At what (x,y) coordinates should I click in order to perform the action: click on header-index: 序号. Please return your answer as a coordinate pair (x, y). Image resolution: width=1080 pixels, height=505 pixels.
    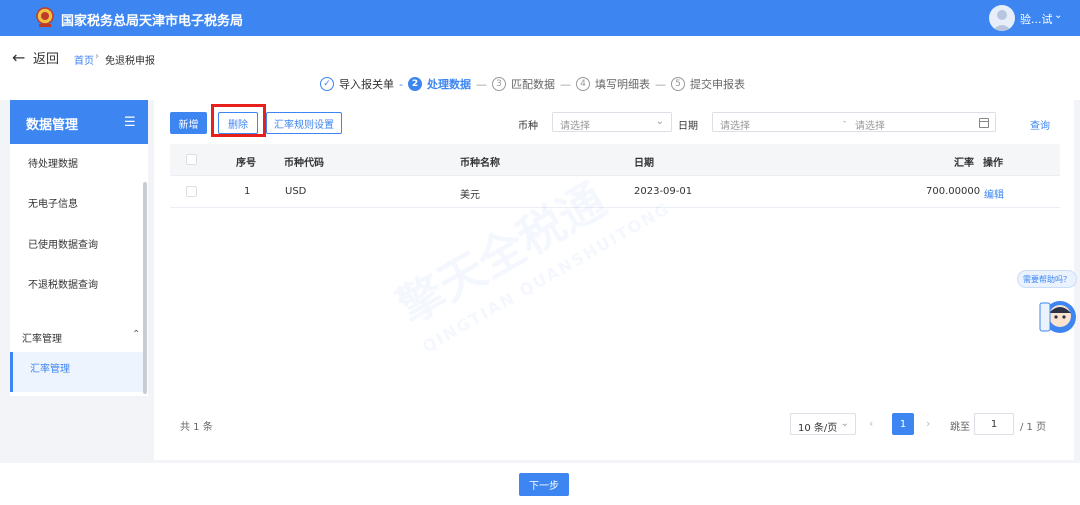
    Looking at the image, I should click on (246, 163).